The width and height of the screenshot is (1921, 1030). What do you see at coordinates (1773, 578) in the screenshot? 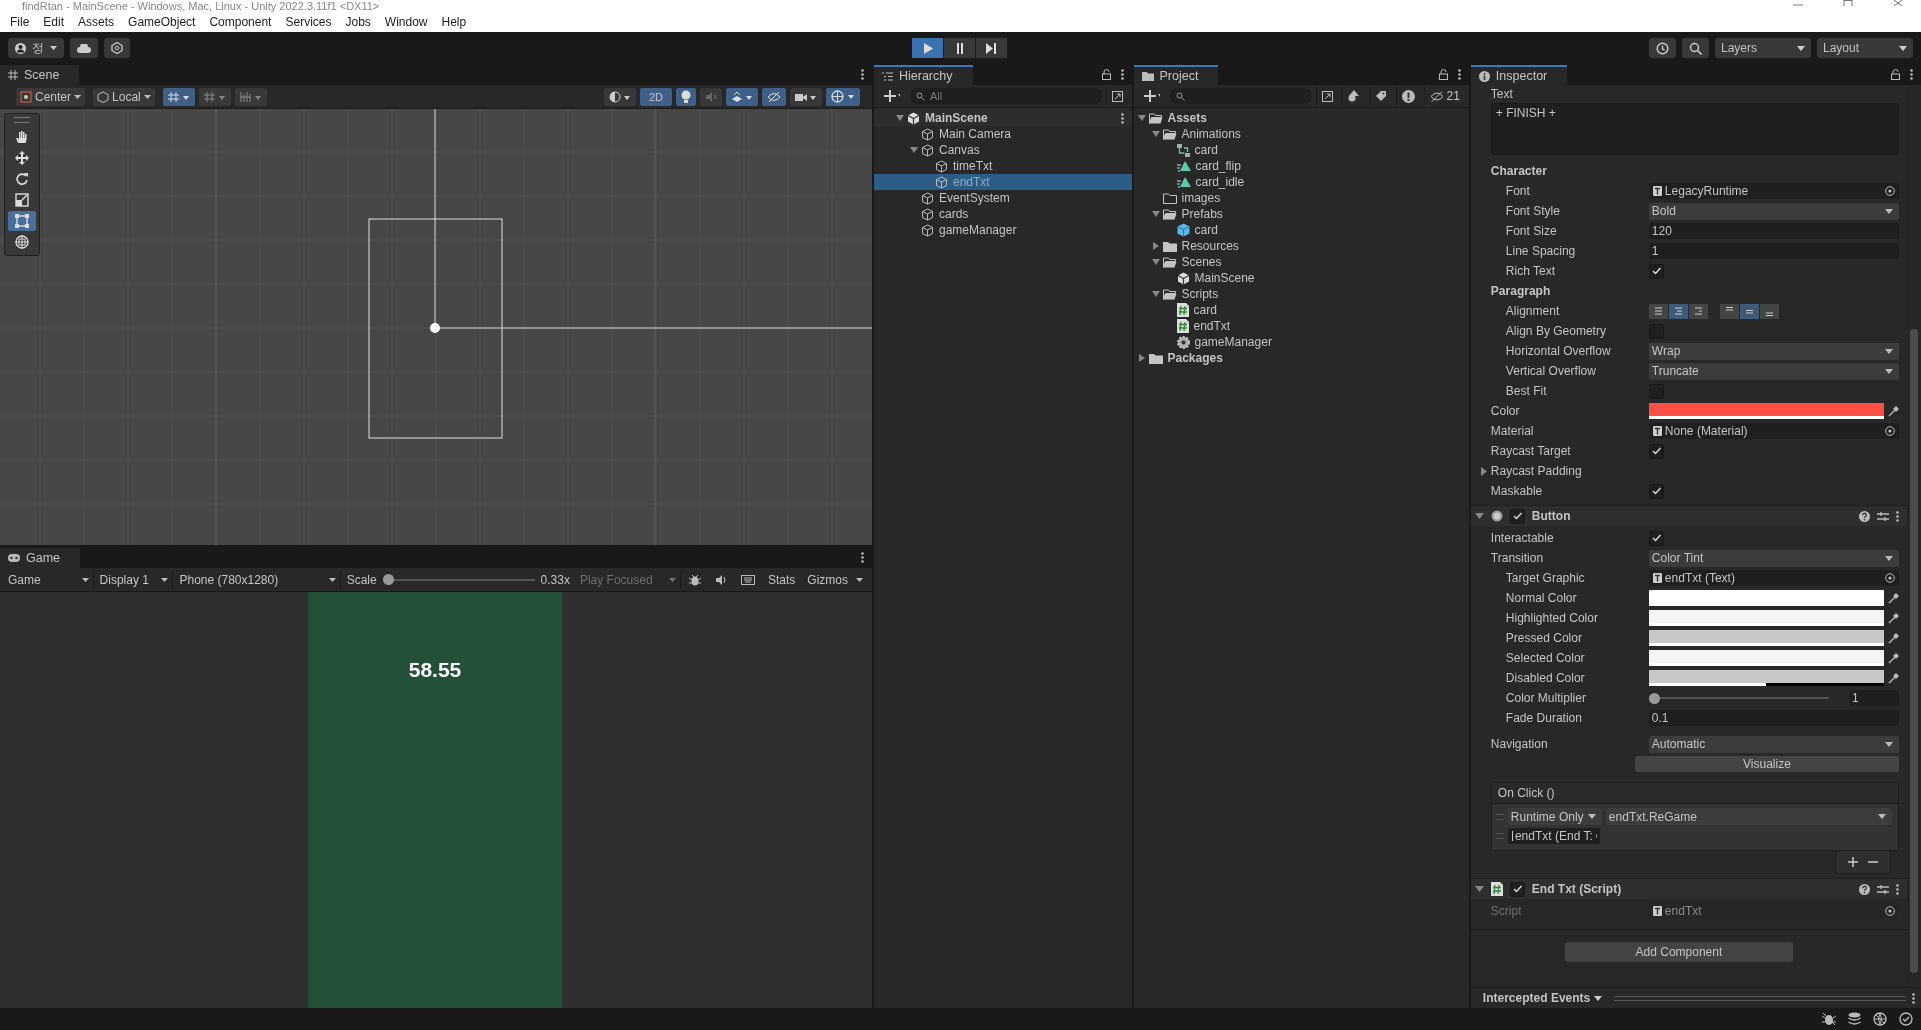
I see `object-field: endTxt (Text)` at bounding box center [1773, 578].